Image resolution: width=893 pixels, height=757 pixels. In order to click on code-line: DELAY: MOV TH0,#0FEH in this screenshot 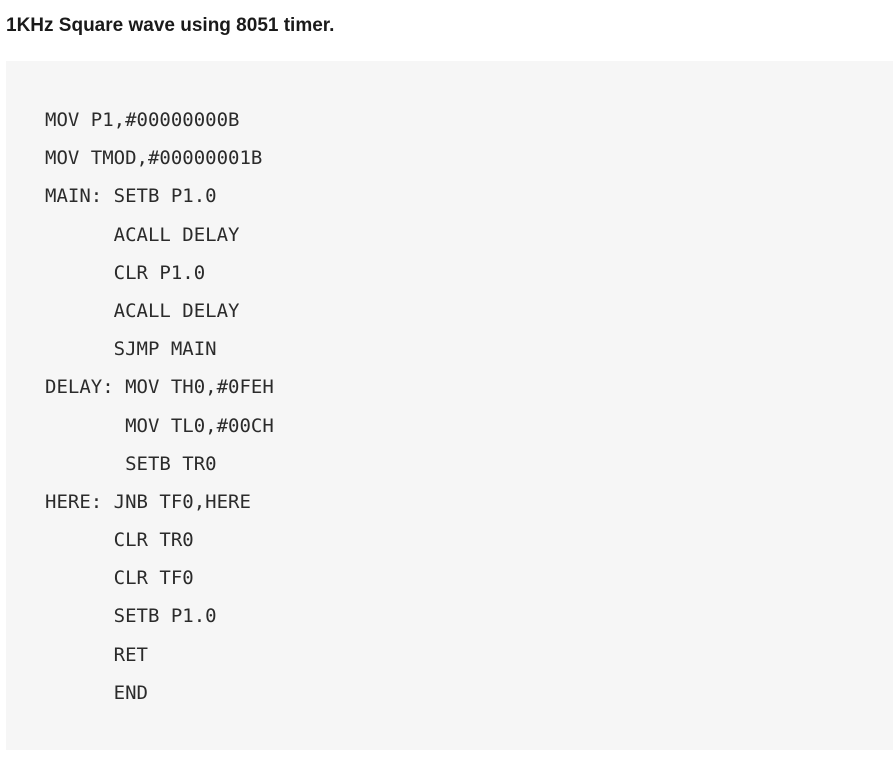, I will do `click(159, 387)`.